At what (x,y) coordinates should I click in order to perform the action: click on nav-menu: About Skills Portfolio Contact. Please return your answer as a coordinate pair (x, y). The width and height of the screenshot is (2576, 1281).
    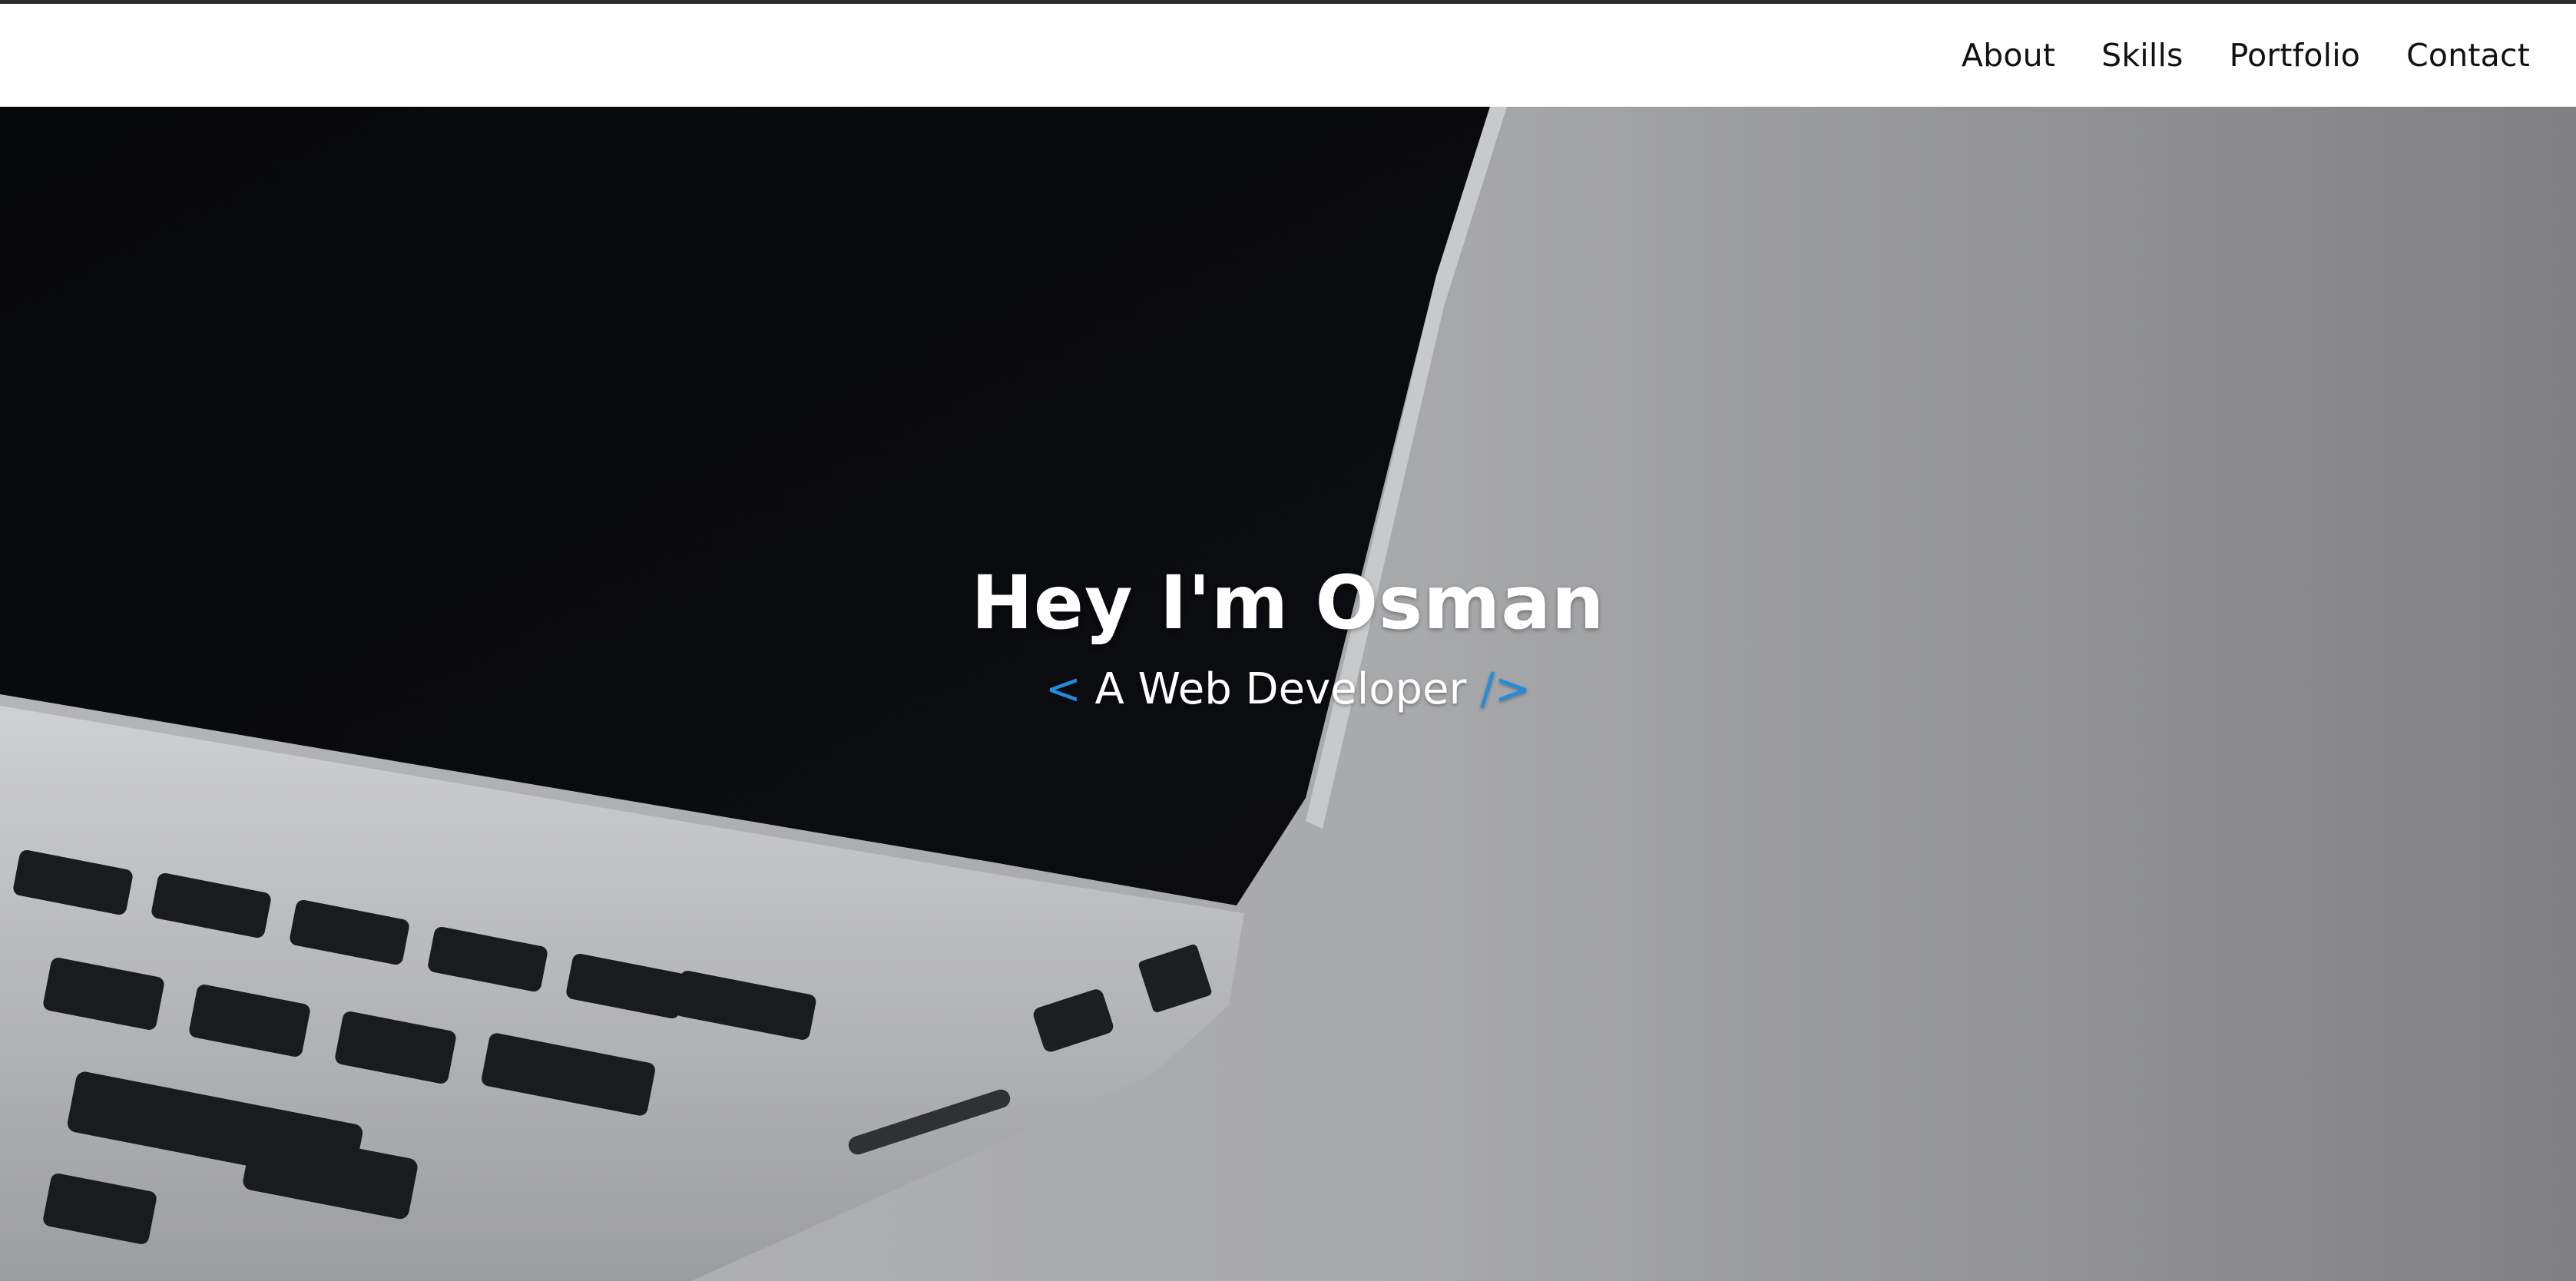
    Looking at the image, I should click on (2246, 55).